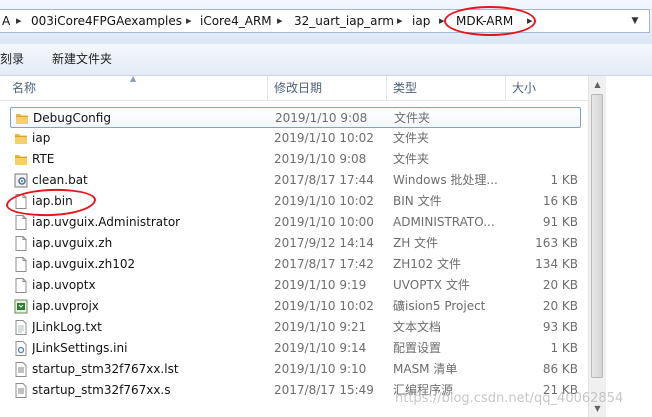 Image resolution: width=652 pixels, height=417 pixels. Describe the element at coordinates (84, 264) in the screenshot. I see `file-name: iap.uvguix.zh102` at that location.